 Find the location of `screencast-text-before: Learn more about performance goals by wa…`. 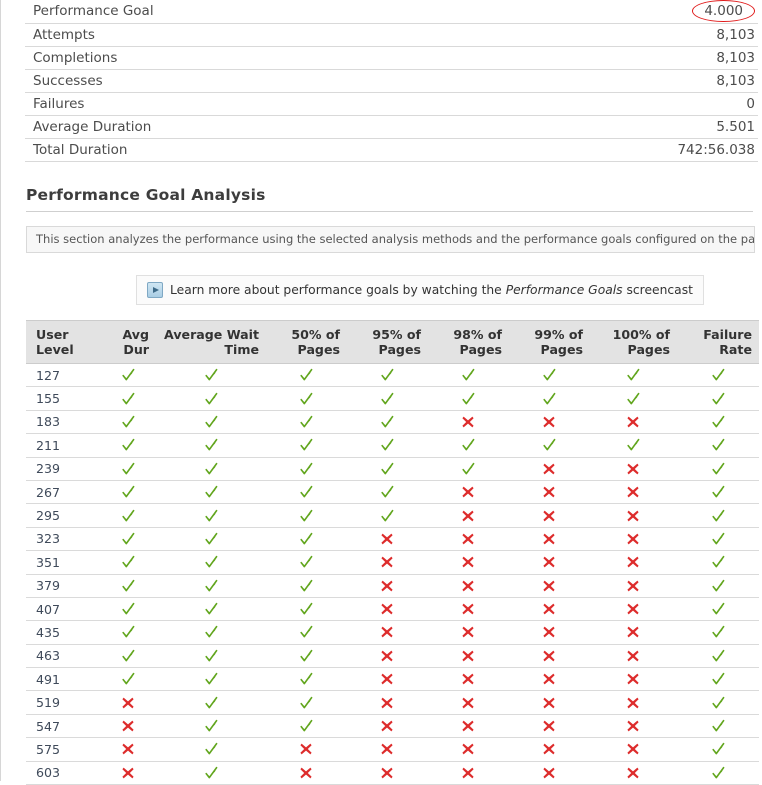

screencast-text-before: Learn more about performance goals by wa… is located at coordinates (336, 290).